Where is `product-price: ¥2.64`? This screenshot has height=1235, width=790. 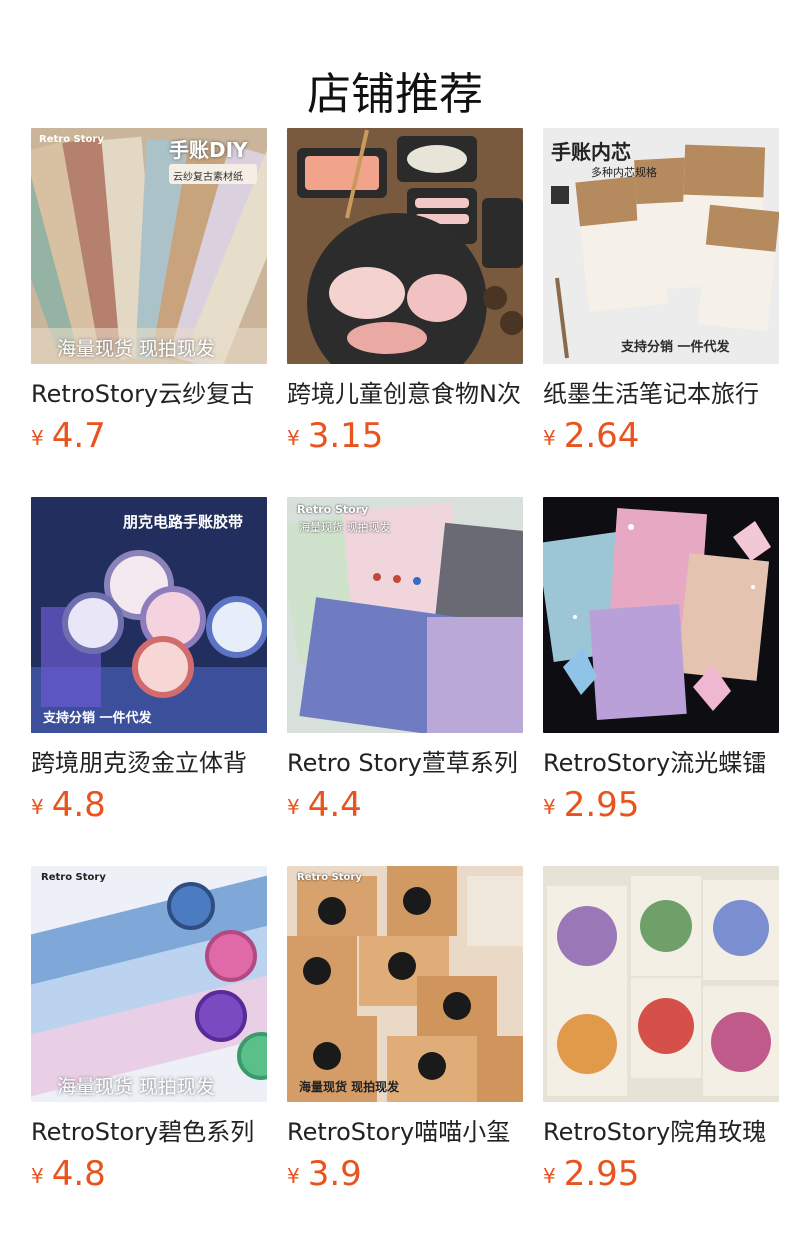 product-price: ¥2.64 is located at coordinates (661, 439).